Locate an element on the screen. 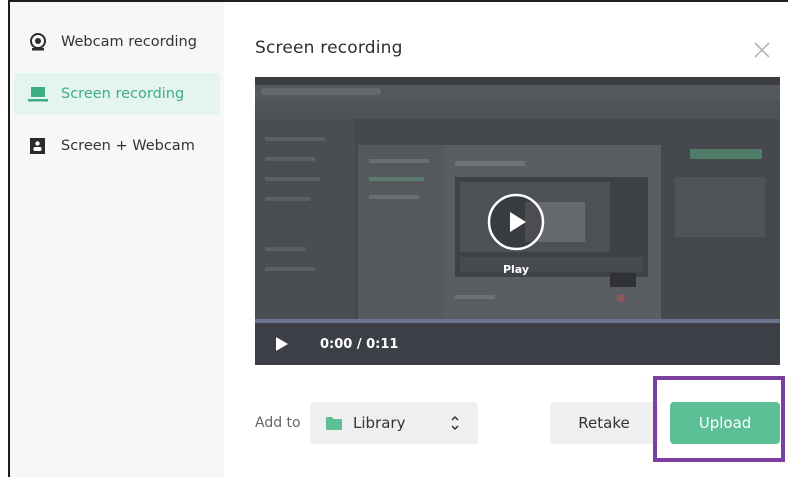 This screenshot has height=477, width=788. page-title: Screen recording is located at coordinates (329, 48).